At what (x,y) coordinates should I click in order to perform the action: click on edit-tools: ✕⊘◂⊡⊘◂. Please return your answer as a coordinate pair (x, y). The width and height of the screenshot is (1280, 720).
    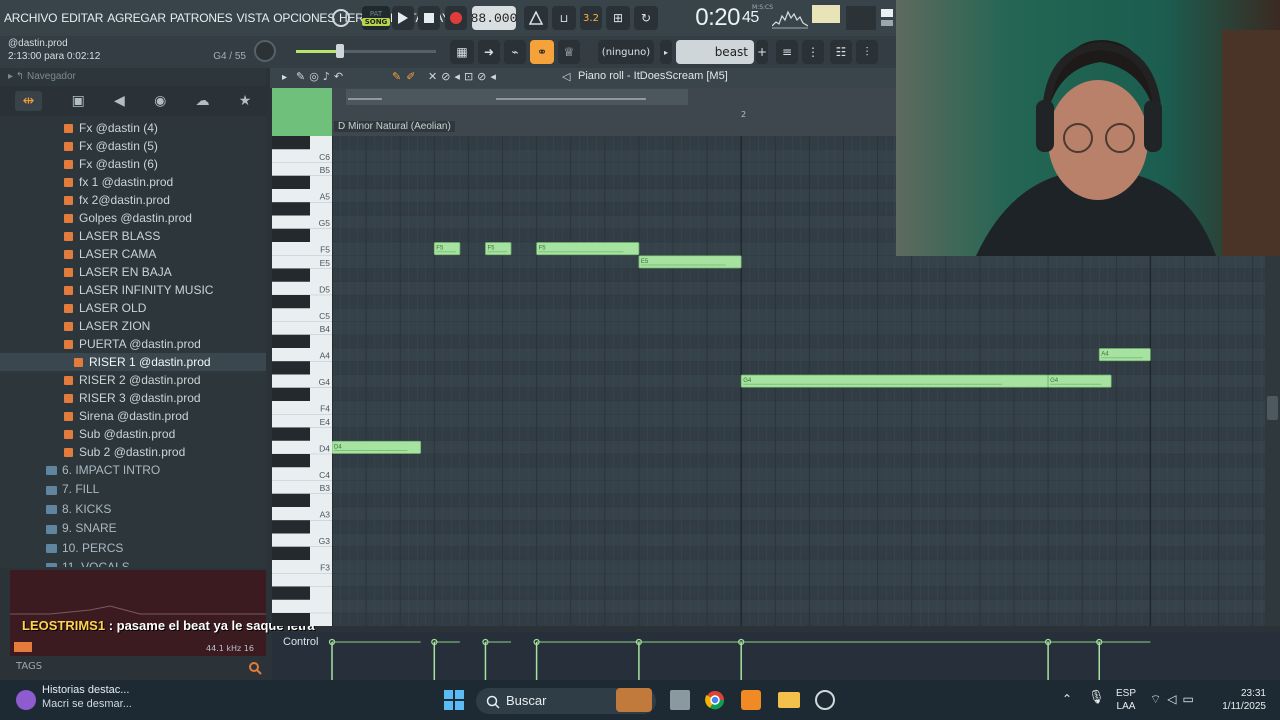
    Looking at the image, I should click on (464, 76).